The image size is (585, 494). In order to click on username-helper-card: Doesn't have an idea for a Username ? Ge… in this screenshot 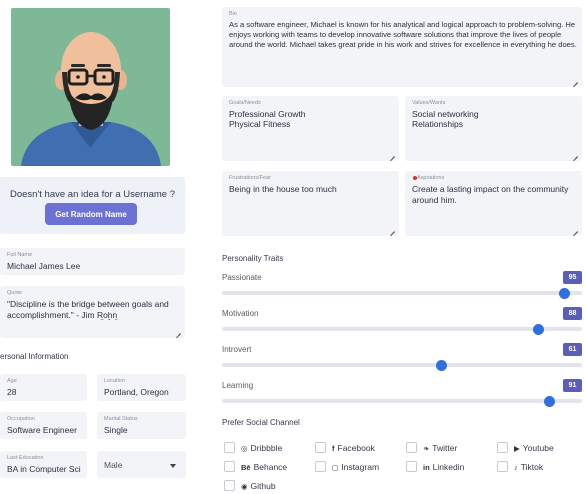, I will do `click(92, 205)`.